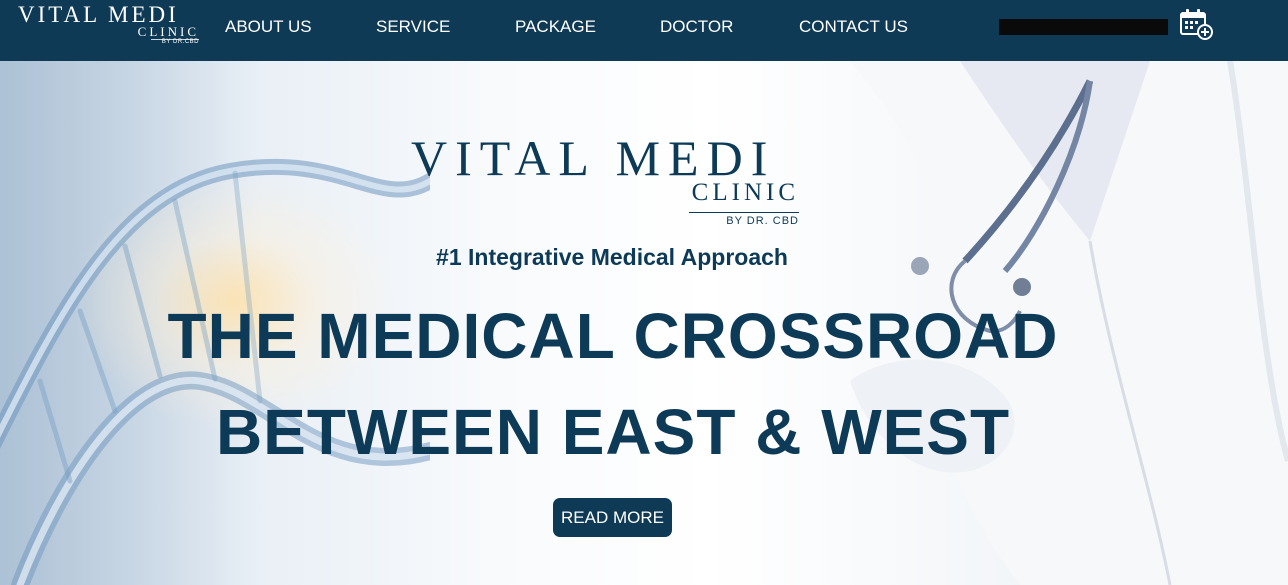  Describe the element at coordinates (1196, 24) in the screenshot. I see `calendar-add-icon` at that location.